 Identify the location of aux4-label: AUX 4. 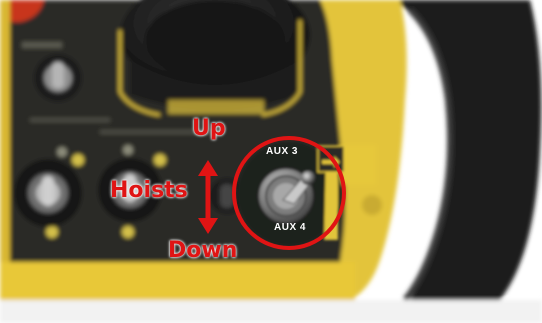
(290, 227).